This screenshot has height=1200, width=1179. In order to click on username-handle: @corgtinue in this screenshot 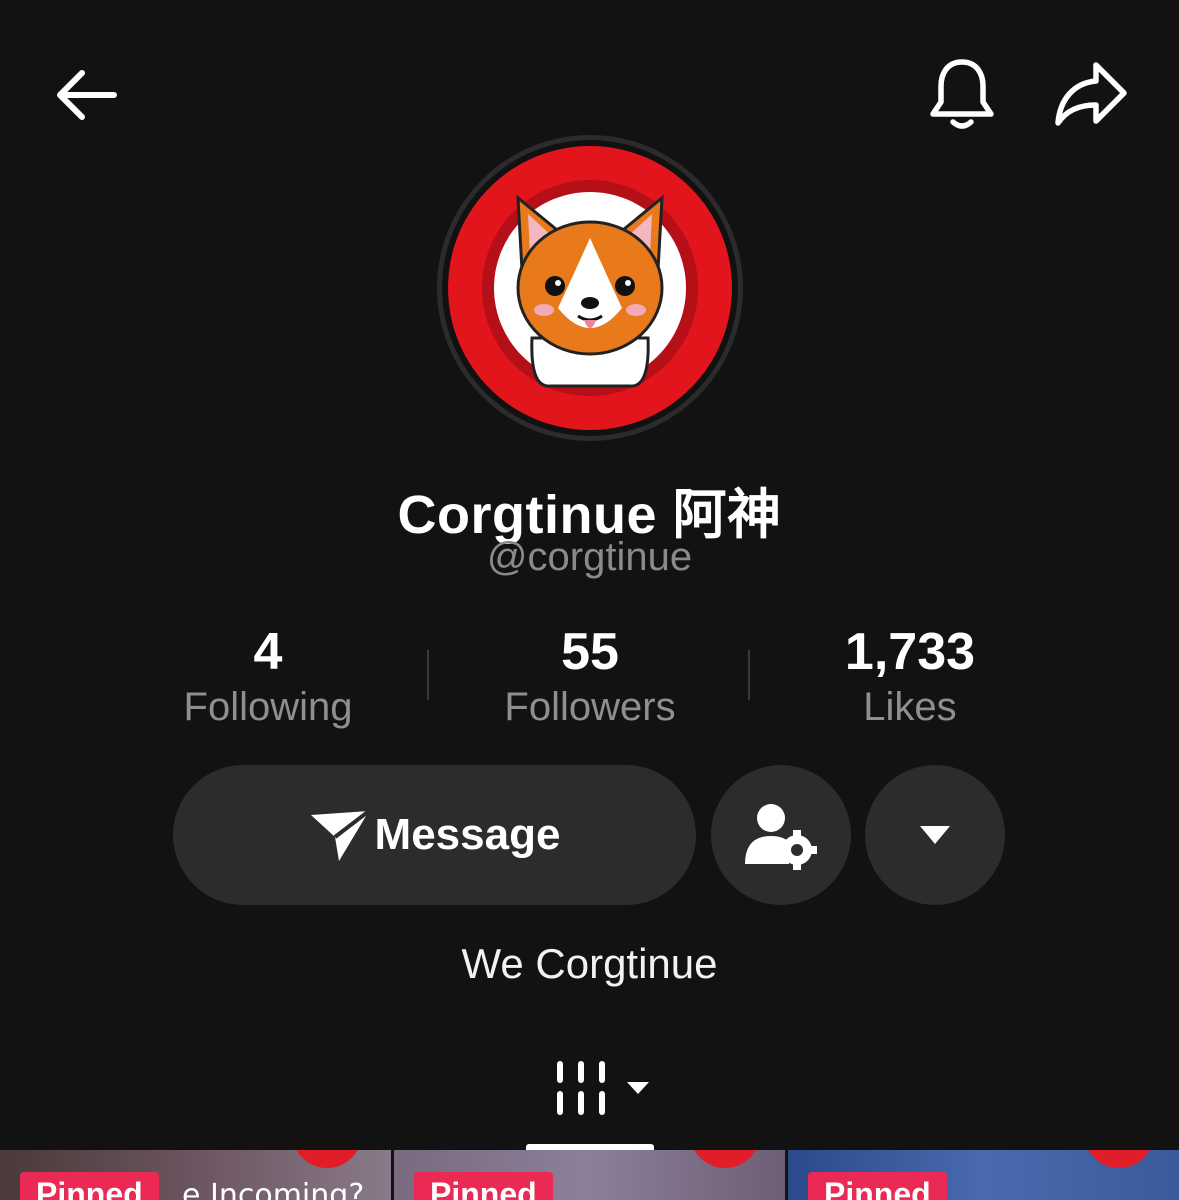, I will do `click(589, 557)`.